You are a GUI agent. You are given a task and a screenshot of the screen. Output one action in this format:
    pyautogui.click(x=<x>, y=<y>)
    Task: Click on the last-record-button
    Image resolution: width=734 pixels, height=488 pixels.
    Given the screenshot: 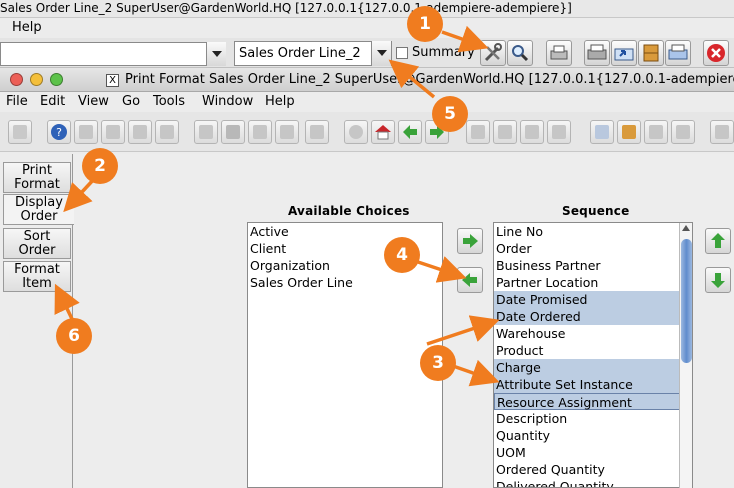 What is the action you would take?
    pyautogui.click(x=559, y=132)
    